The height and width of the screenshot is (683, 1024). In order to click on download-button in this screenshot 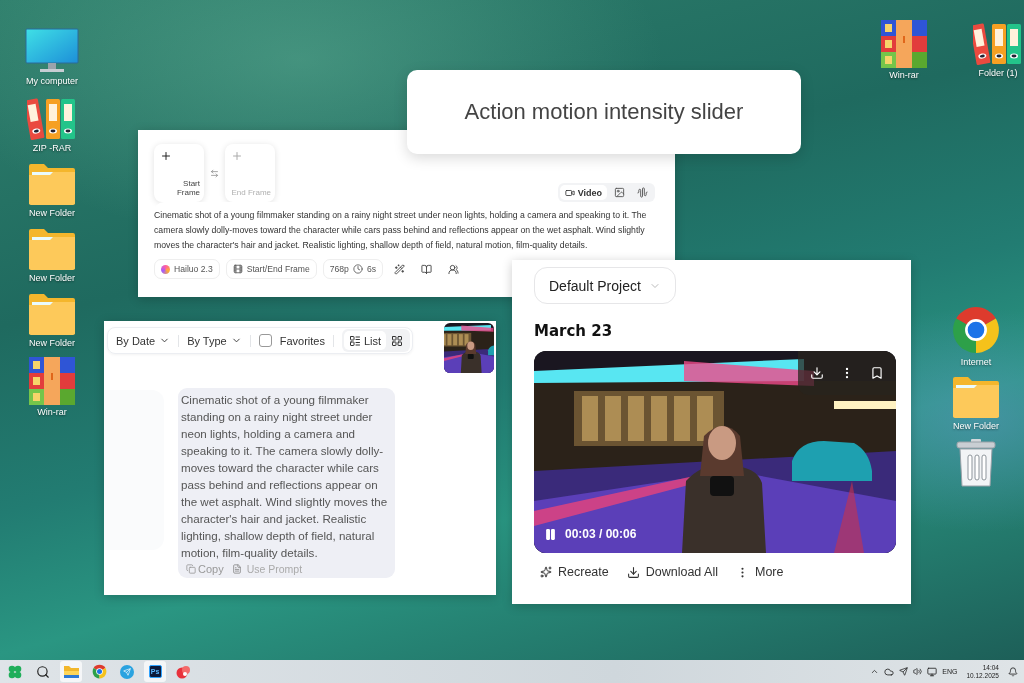, I will do `click(817, 373)`.